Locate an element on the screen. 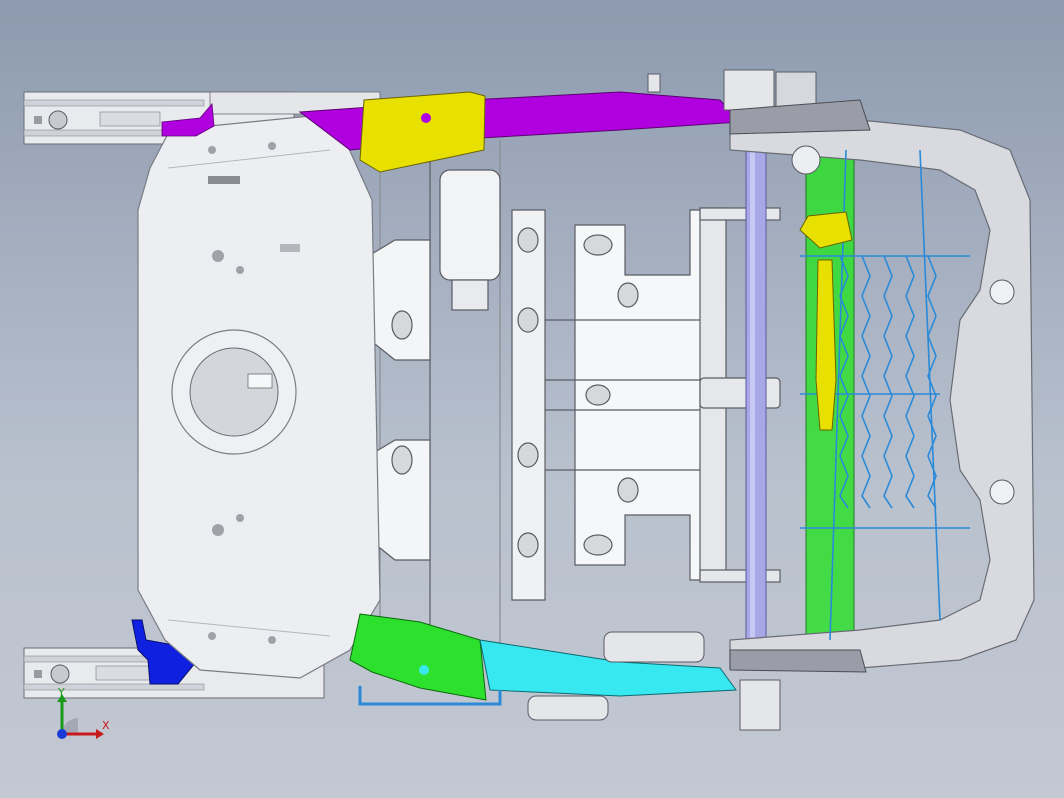  cross-tube is located at coordinates (756, 395).